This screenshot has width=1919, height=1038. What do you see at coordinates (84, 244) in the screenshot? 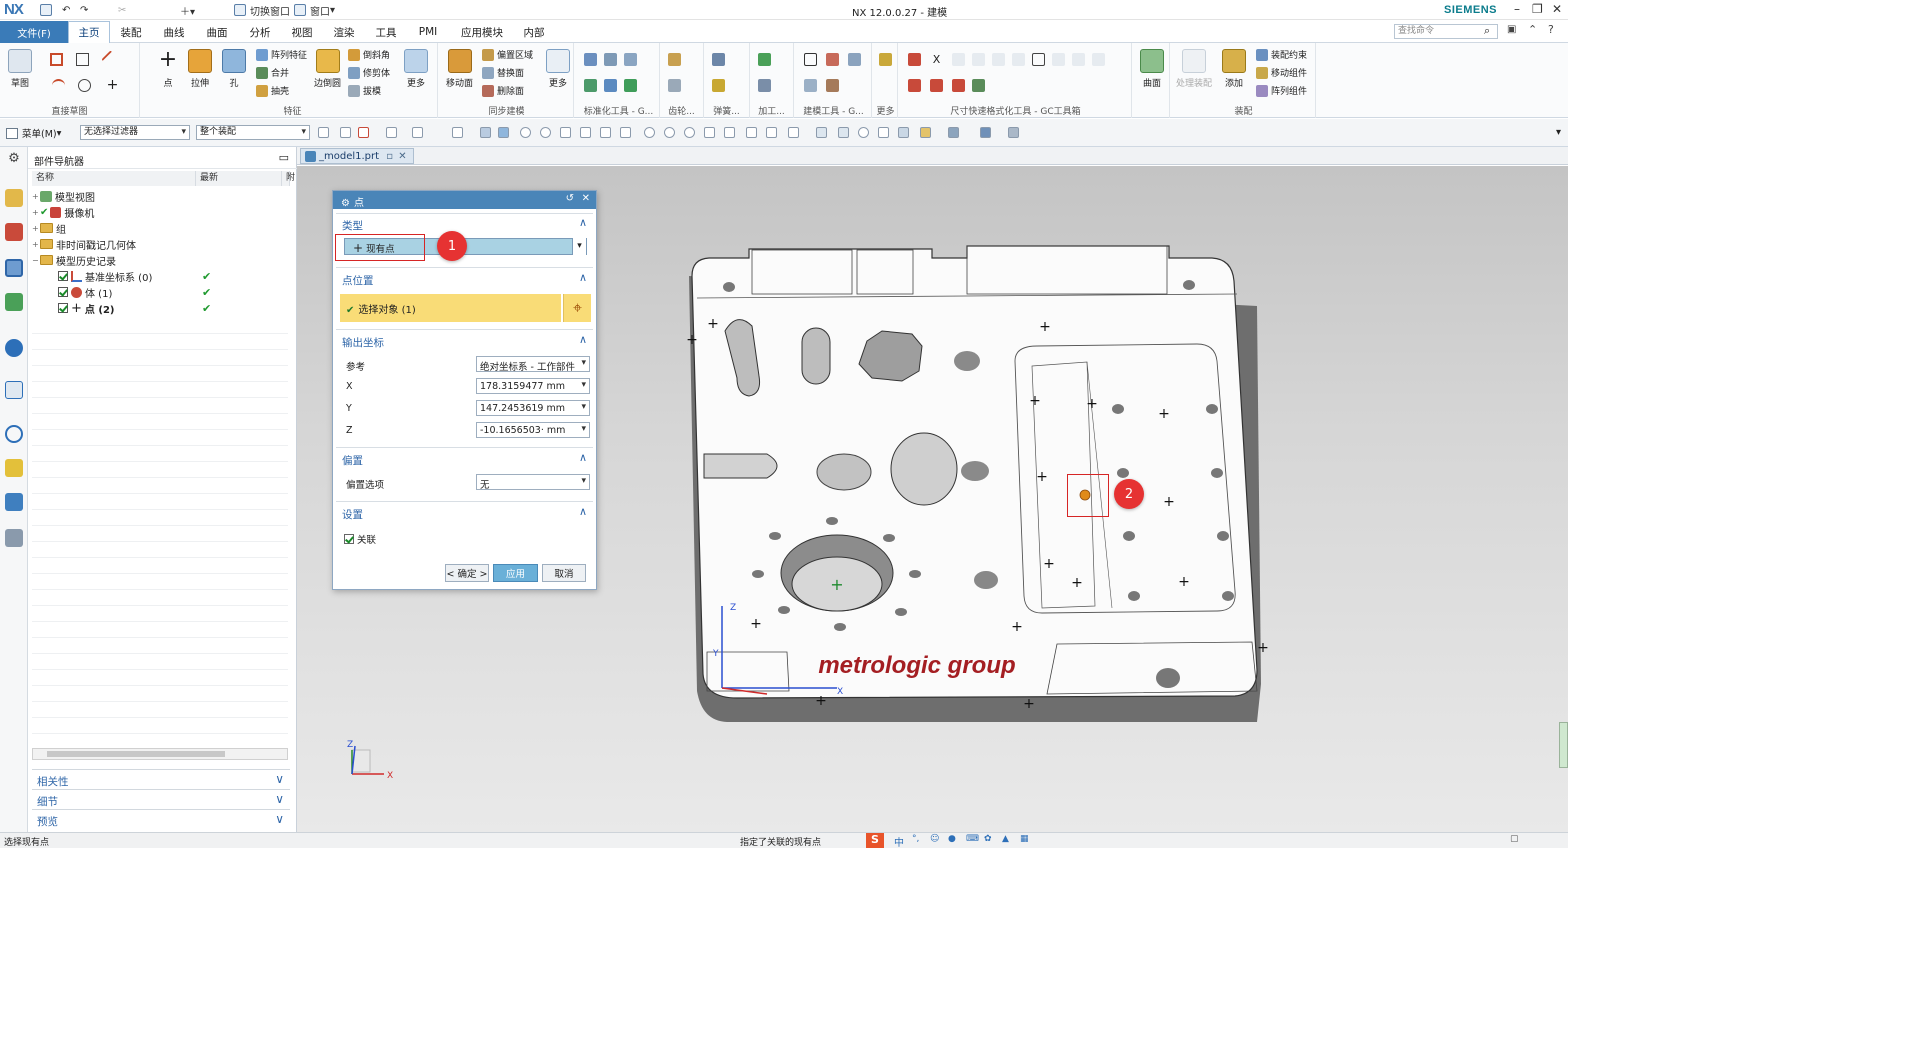
I see `tree-node-unused-items: + 非时间戳记几何体` at bounding box center [84, 244].